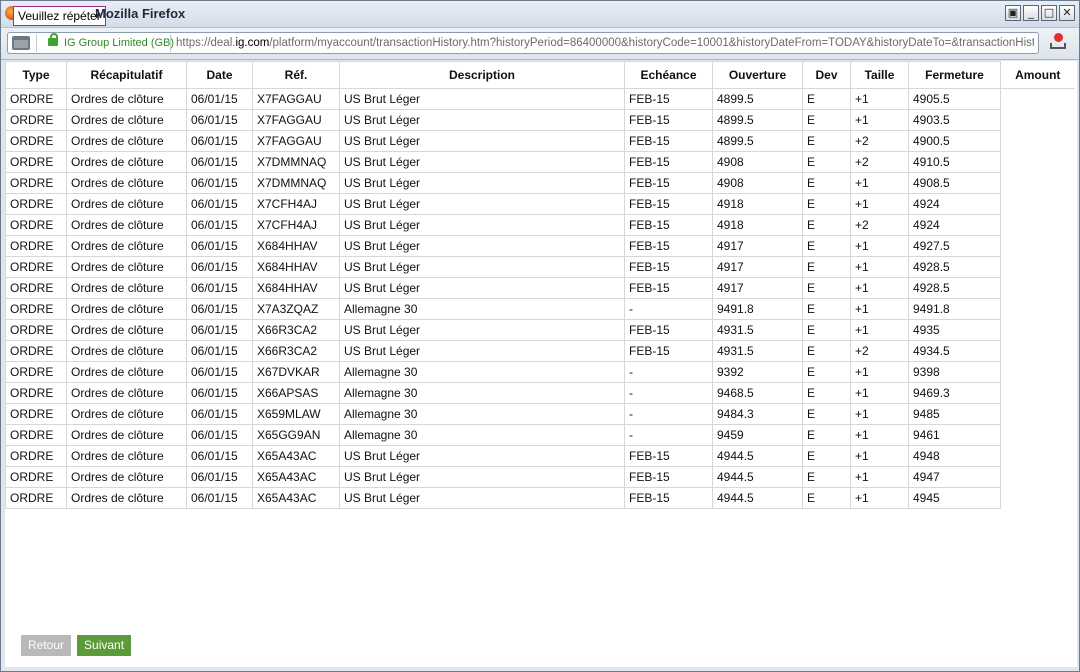 The width and height of the screenshot is (1080, 672). What do you see at coordinates (1049, 13) in the screenshot?
I see `maximize-button: □` at bounding box center [1049, 13].